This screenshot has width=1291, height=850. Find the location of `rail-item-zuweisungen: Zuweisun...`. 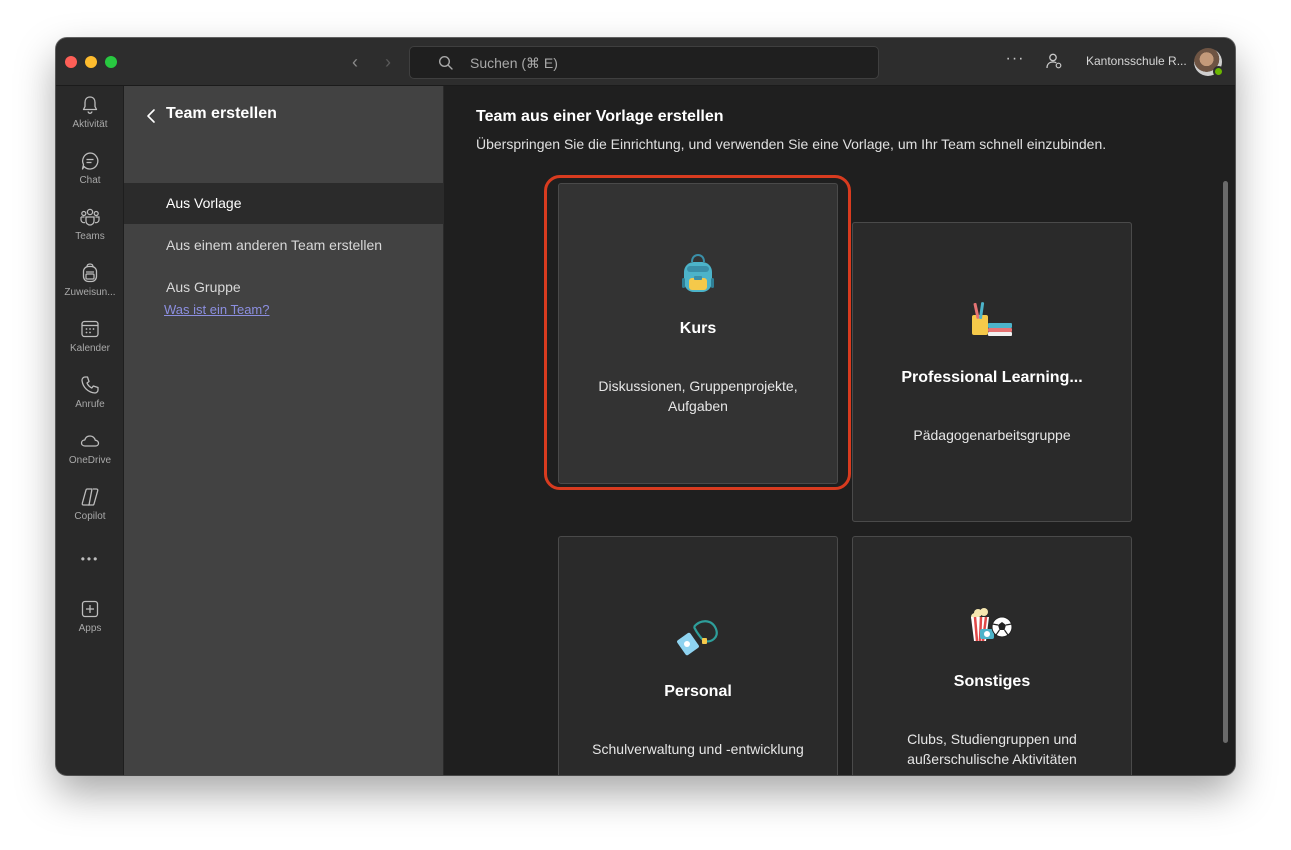

rail-item-zuweisungen: Zuweisun... is located at coordinates (90, 286).